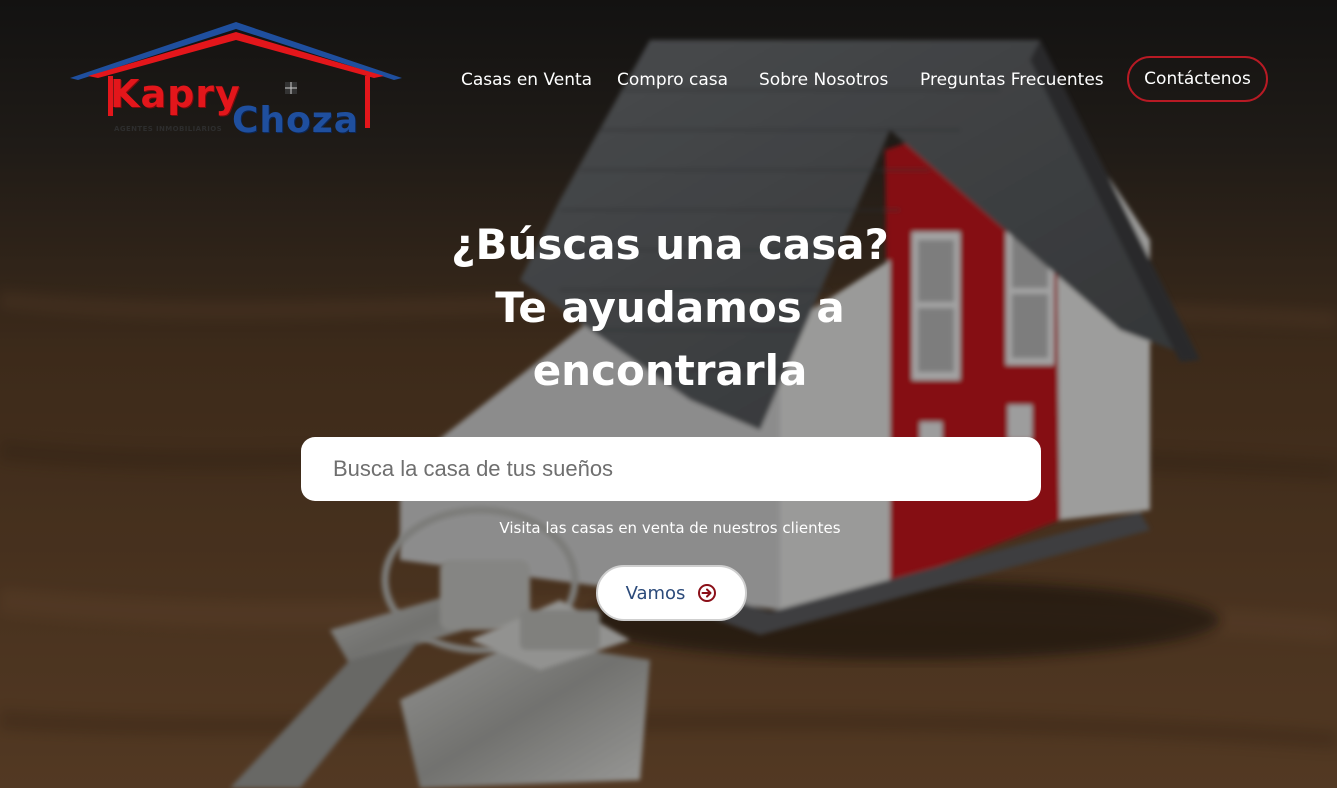  What do you see at coordinates (175, 94) in the screenshot?
I see `logo-name-part1: Kapry` at bounding box center [175, 94].